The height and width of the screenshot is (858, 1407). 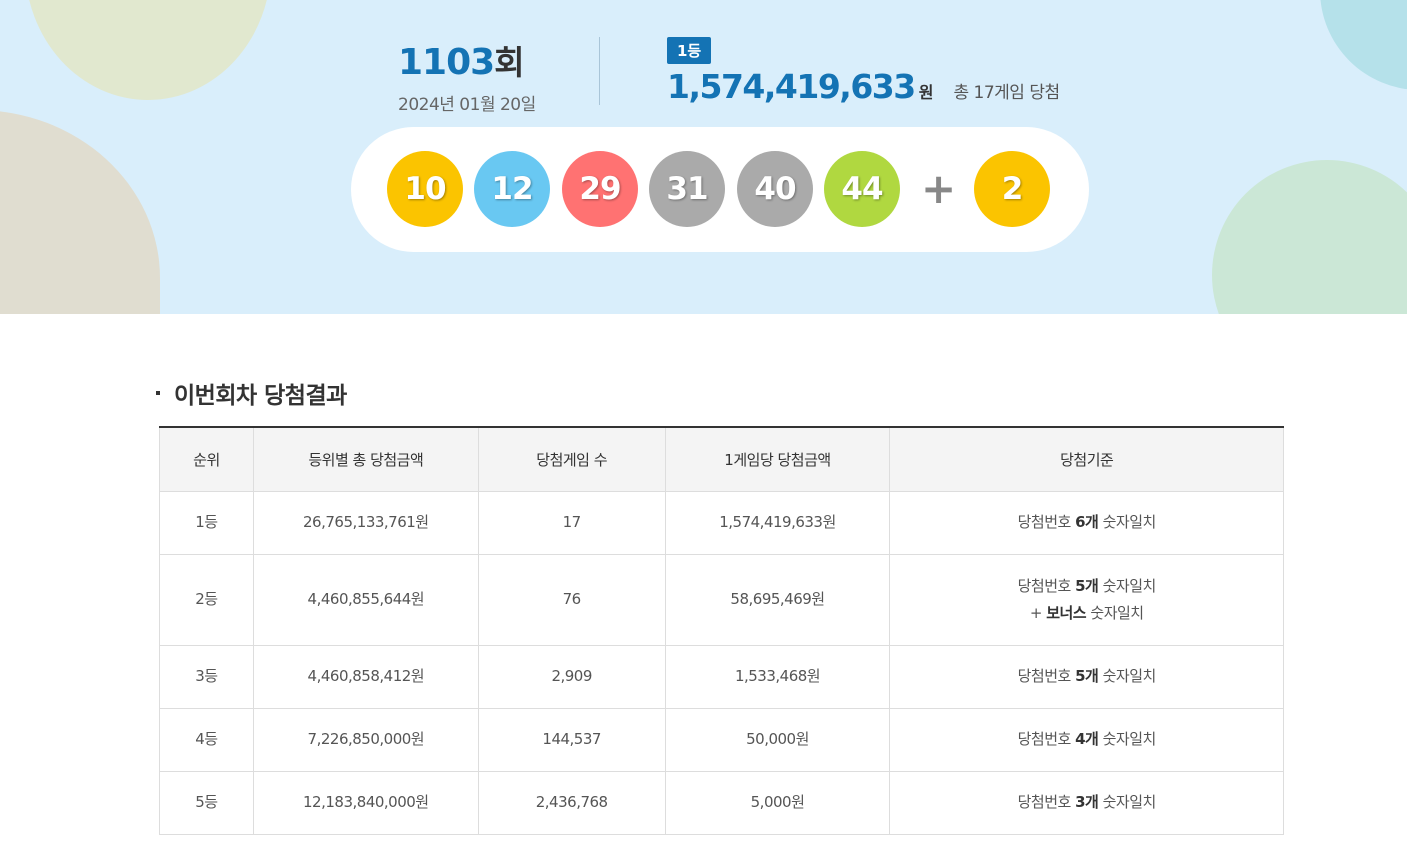 What do you see at coordinates (1066, 612) in the screenshot?
I see `criteria-bonus: 보너스` at bounding box center [1066, 612].